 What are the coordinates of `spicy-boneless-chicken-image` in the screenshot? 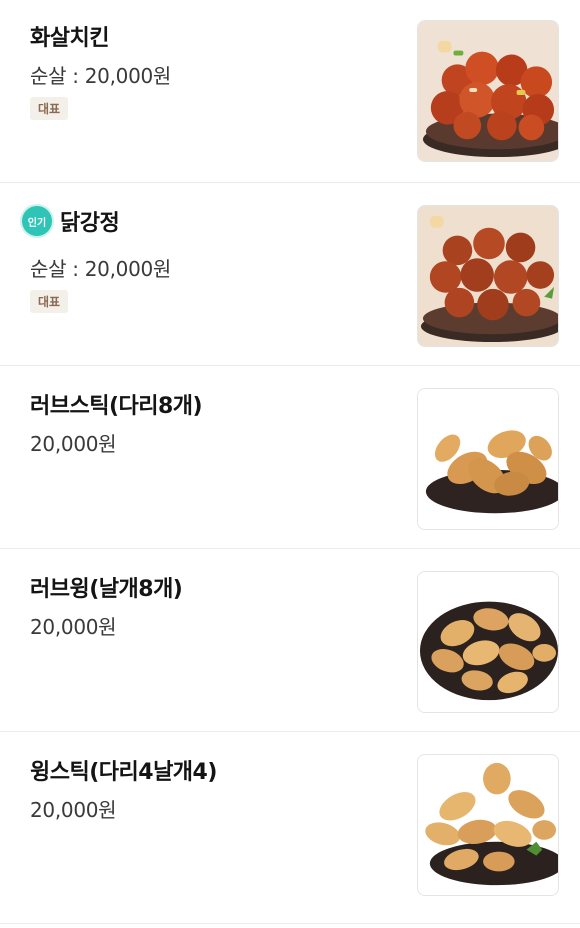 It's located at (488, 91).